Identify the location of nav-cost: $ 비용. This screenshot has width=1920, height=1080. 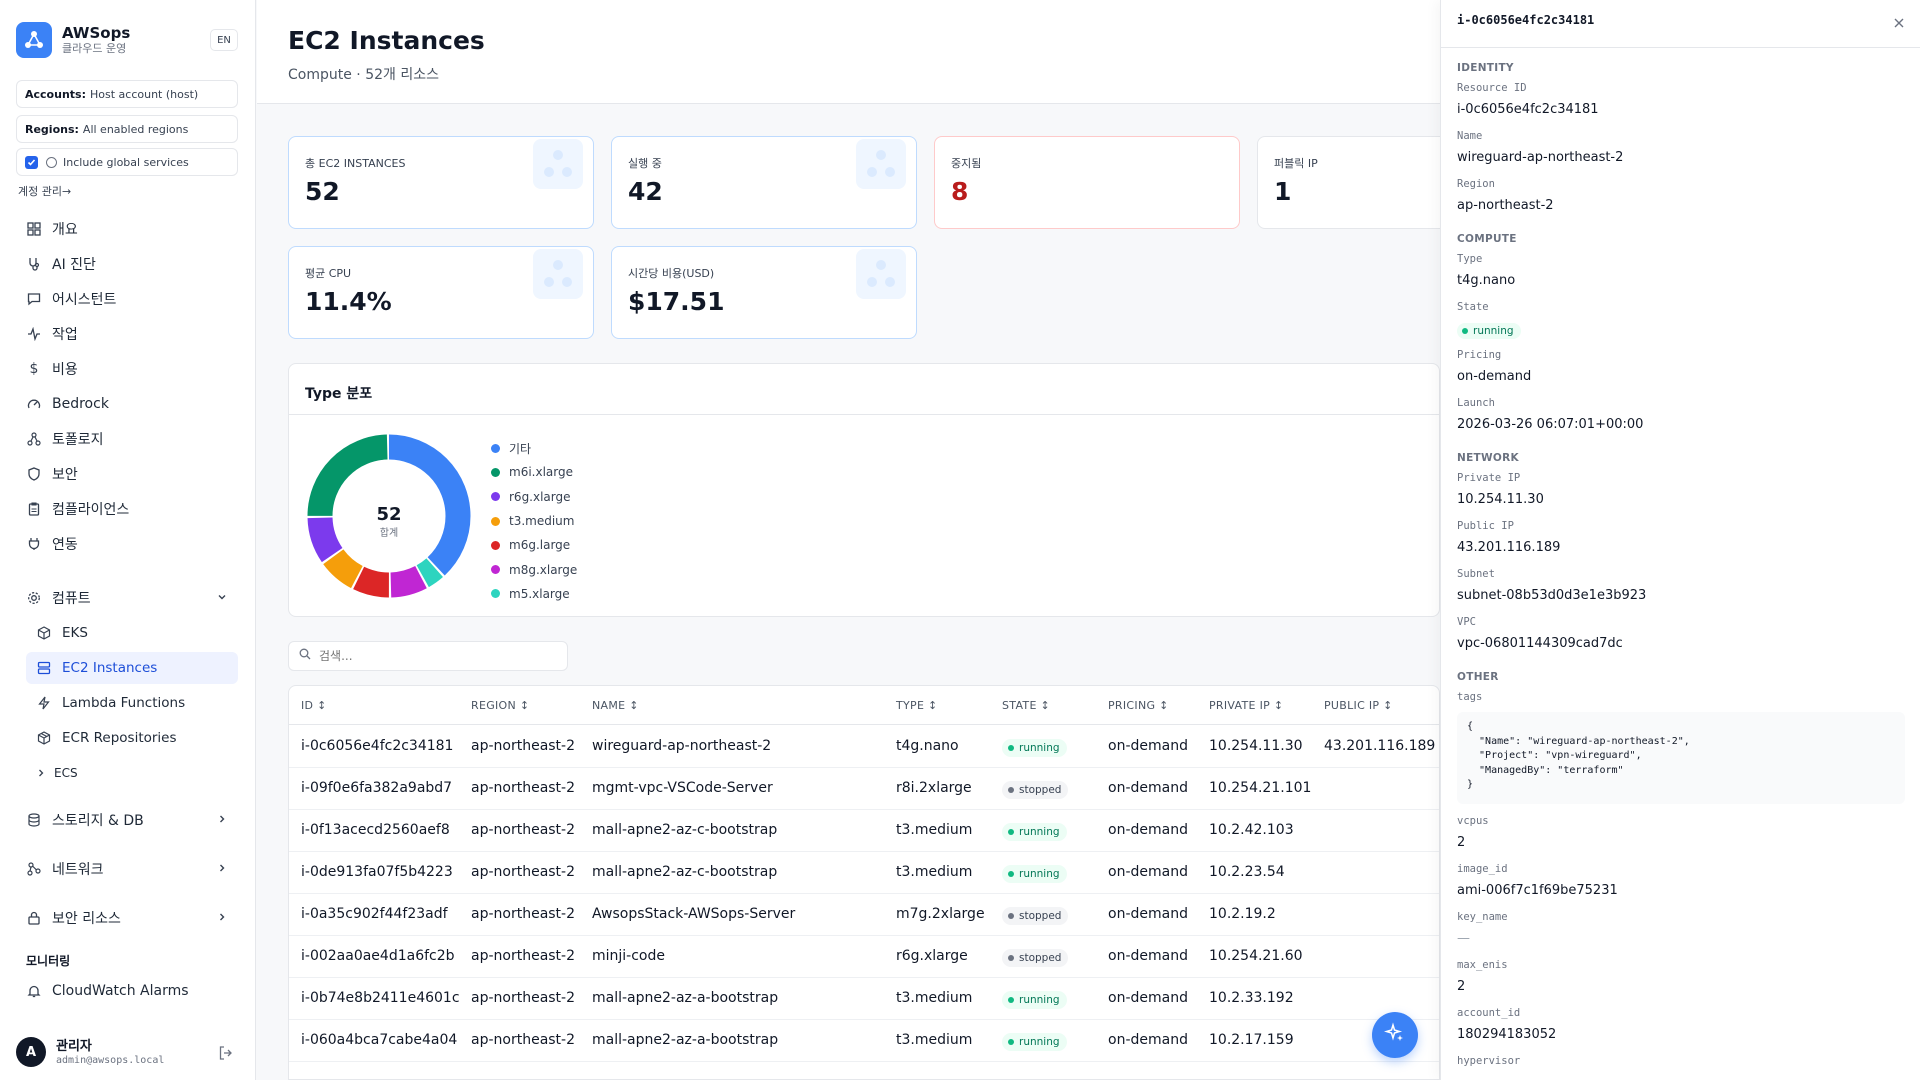
(127, 369).